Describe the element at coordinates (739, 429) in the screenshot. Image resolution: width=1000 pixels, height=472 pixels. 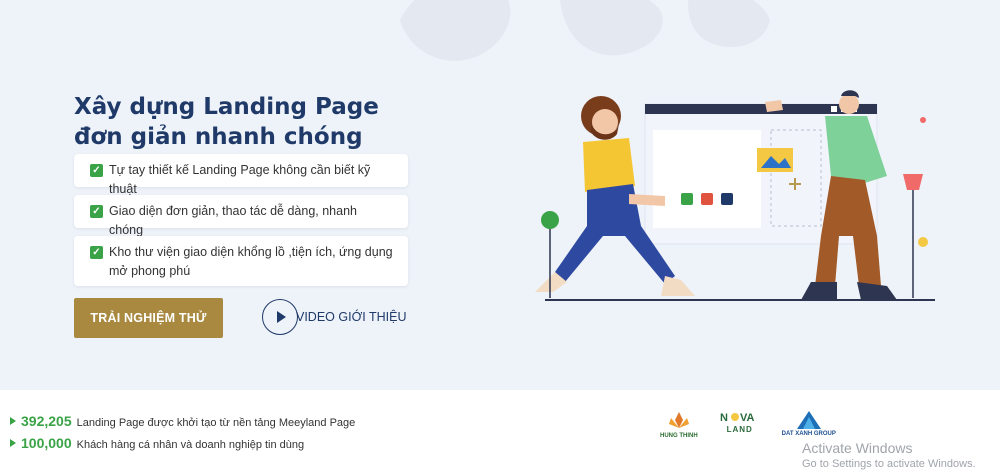
I see `partner-name: LAND` at that location.